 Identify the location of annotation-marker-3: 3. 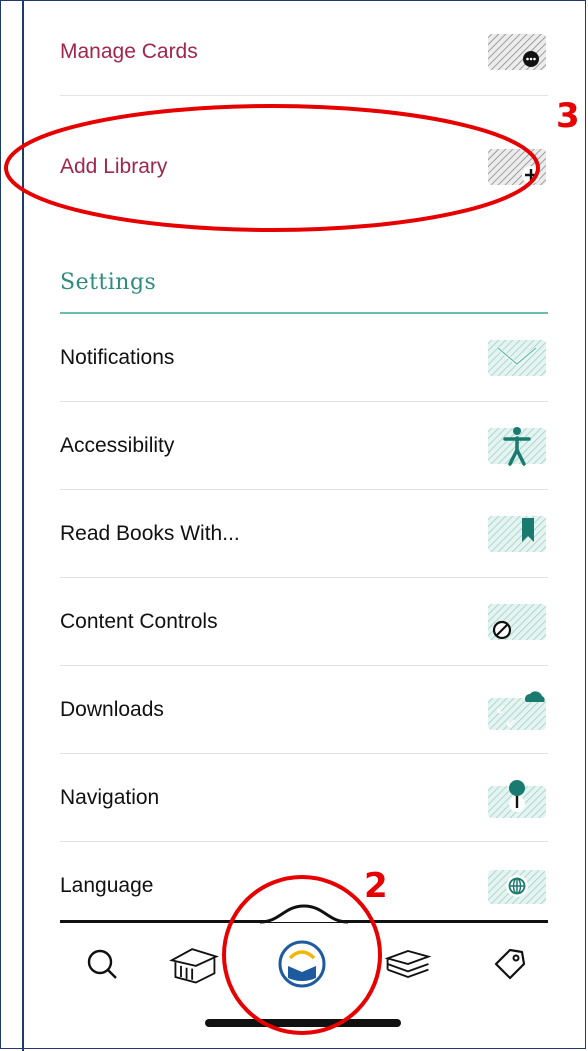
(568, 116).